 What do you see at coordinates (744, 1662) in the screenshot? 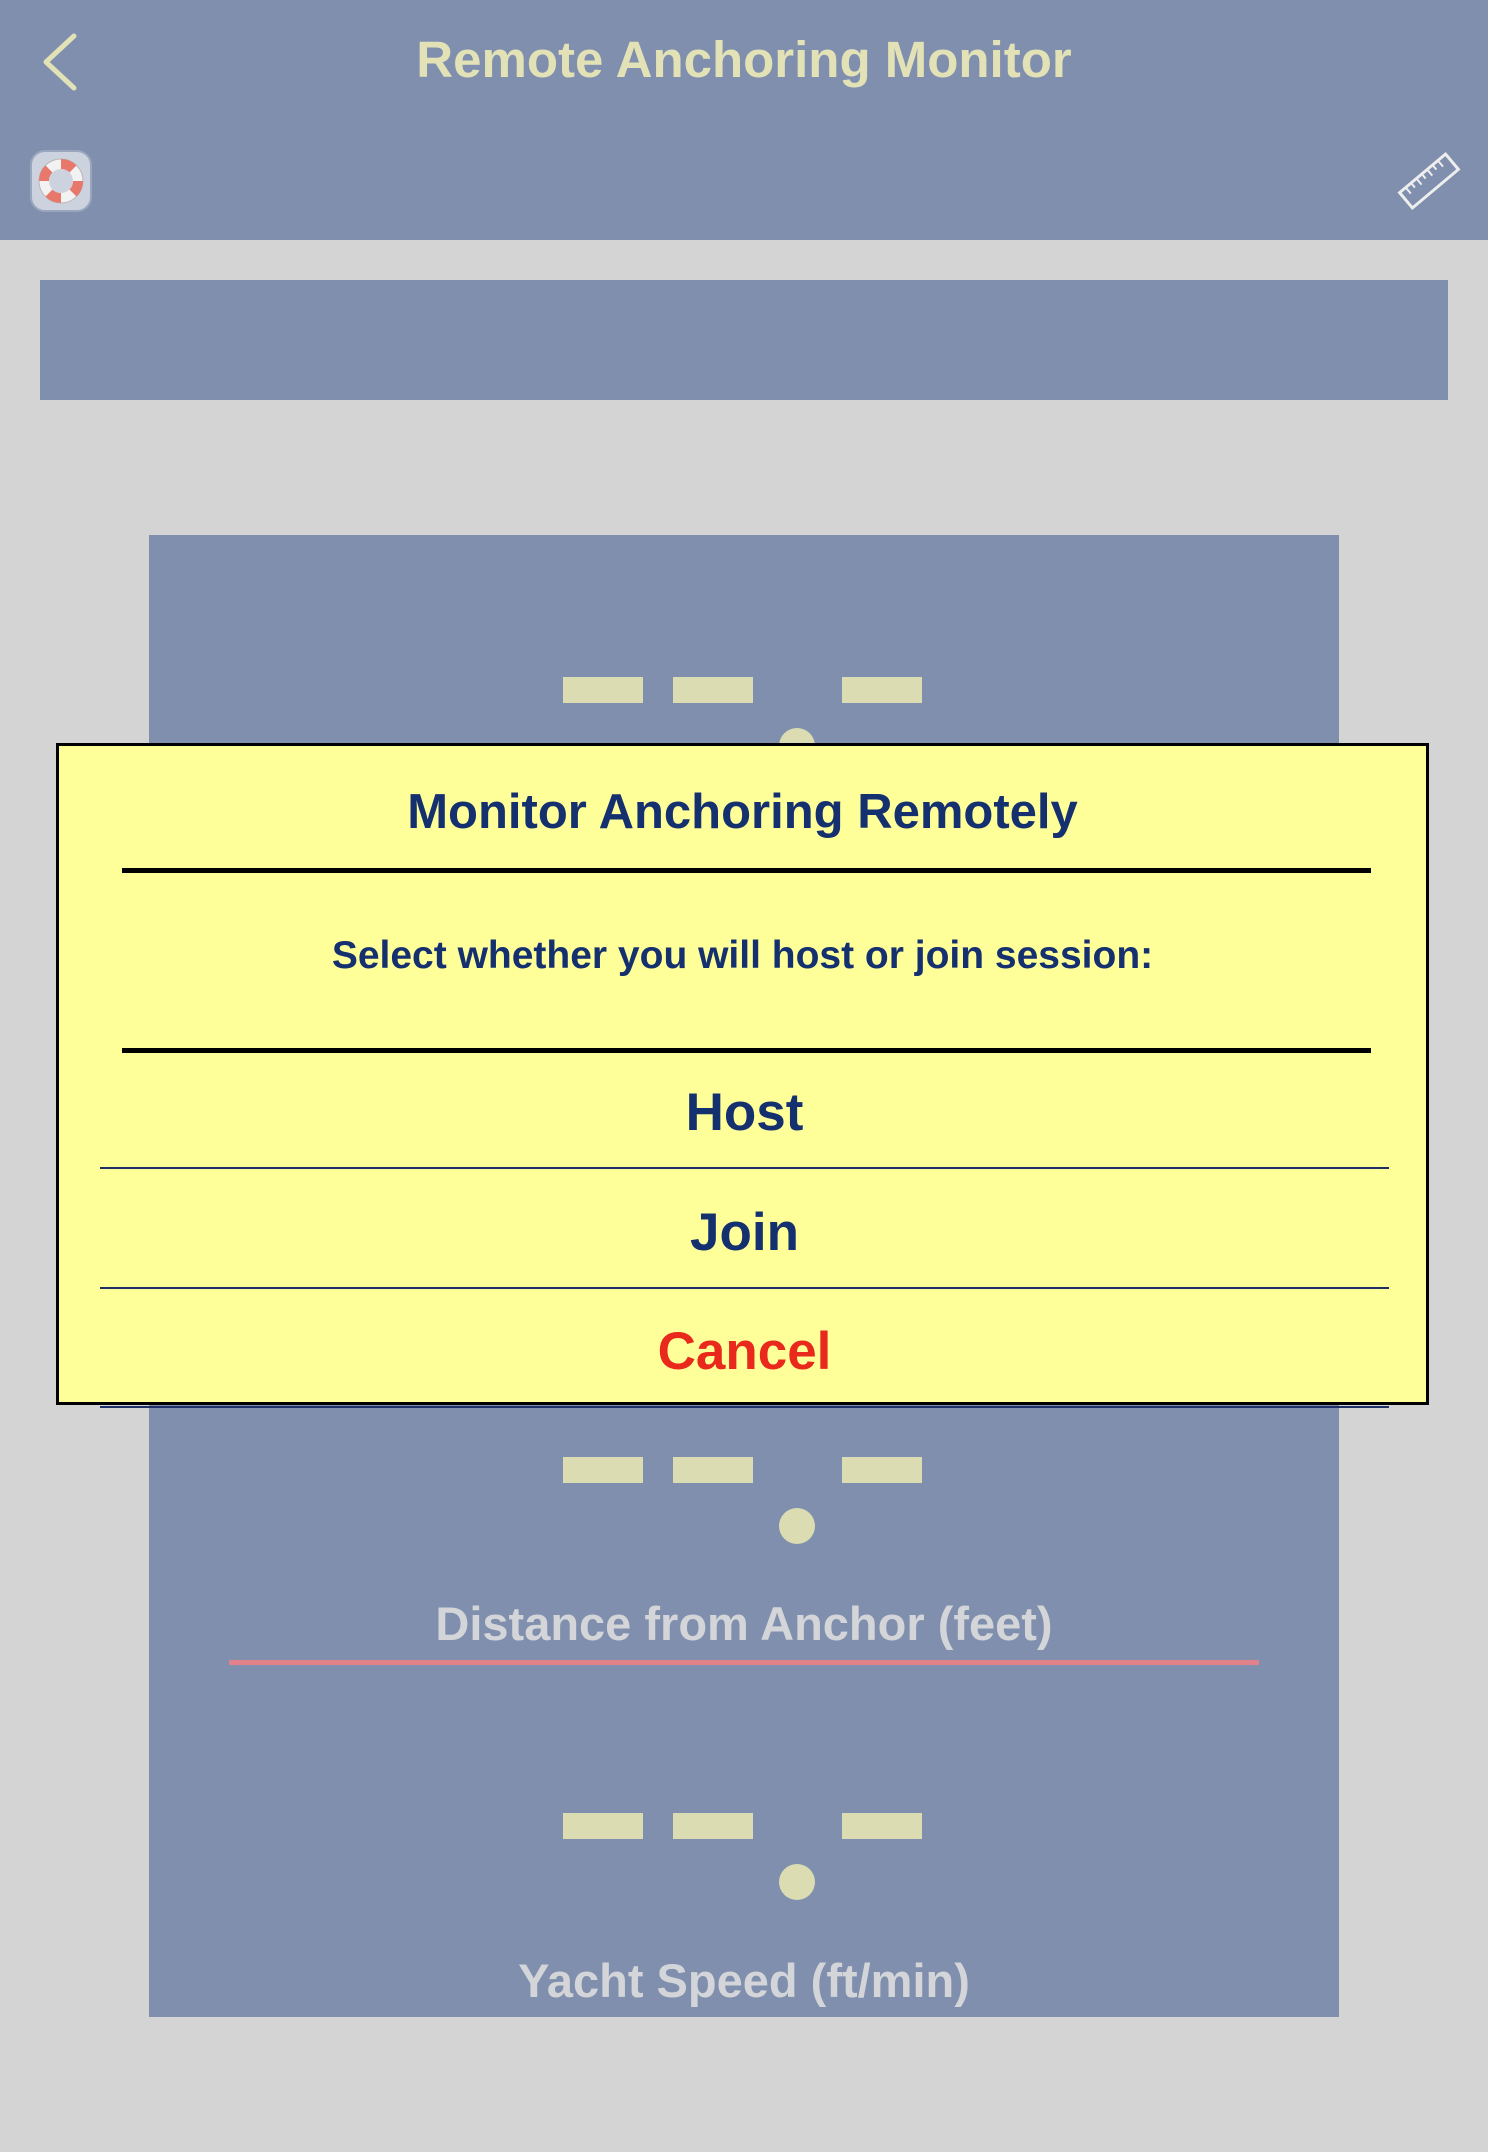
I see `distance-underline` at bounding box center [744, 1662].